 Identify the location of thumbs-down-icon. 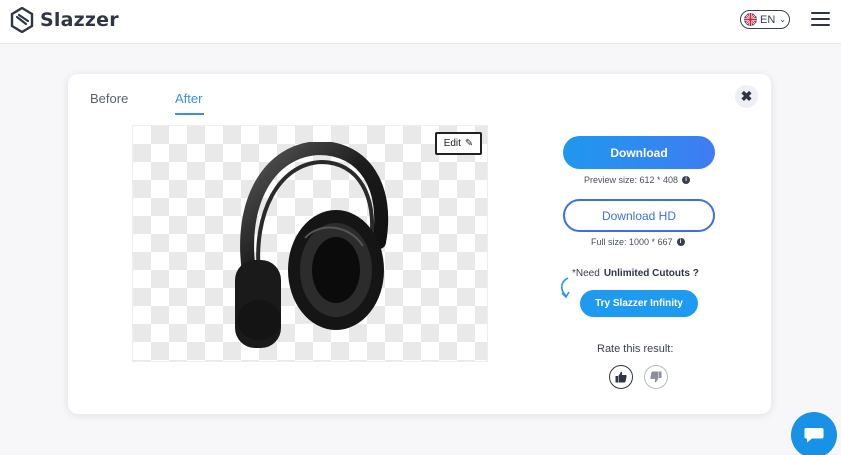
(656, 377).